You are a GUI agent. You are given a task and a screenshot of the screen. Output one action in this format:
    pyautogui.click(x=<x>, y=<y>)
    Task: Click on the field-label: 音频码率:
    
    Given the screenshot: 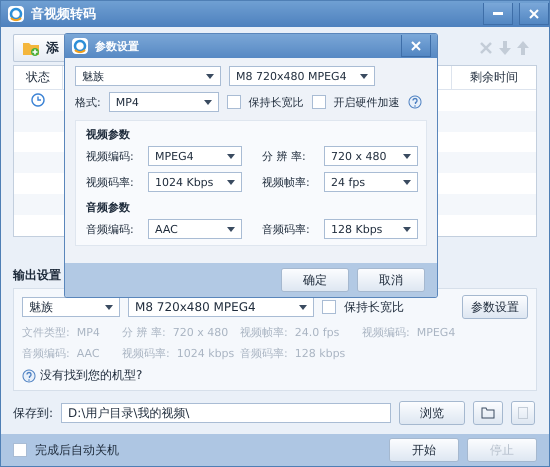 What is the action you would take?
    pyautogui.click(x=286, y=229)
    